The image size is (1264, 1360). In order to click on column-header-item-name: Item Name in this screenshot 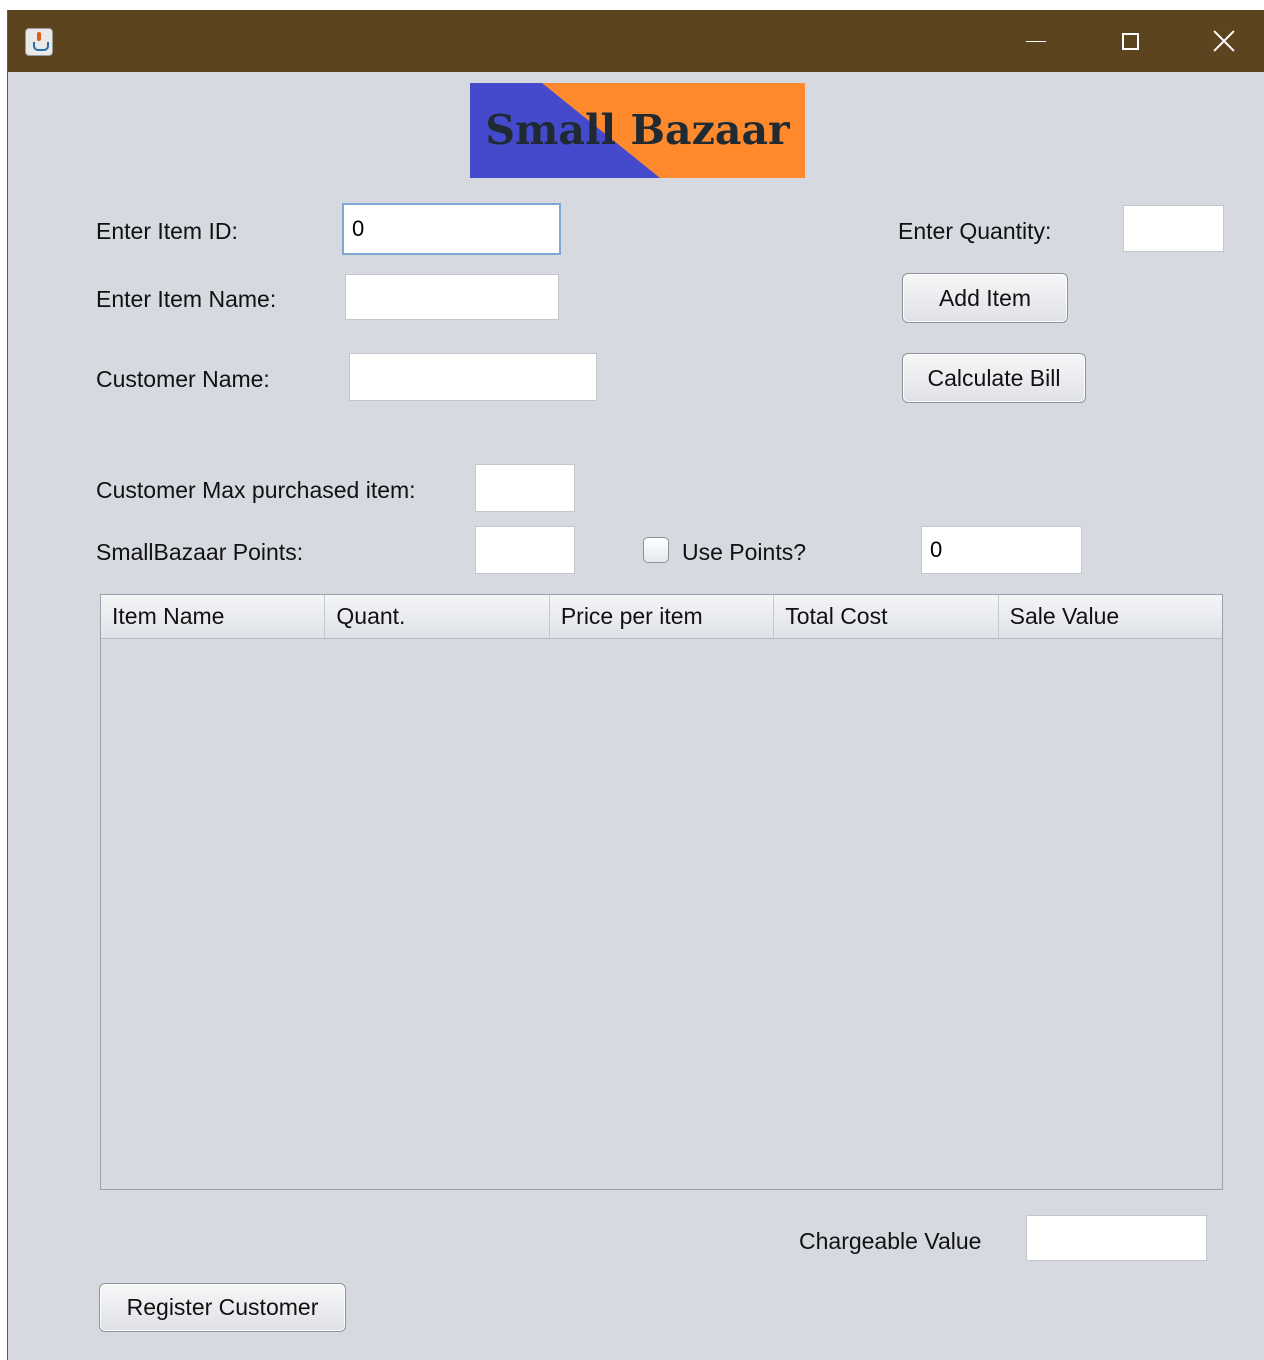, I will do `click(213, 616)`.